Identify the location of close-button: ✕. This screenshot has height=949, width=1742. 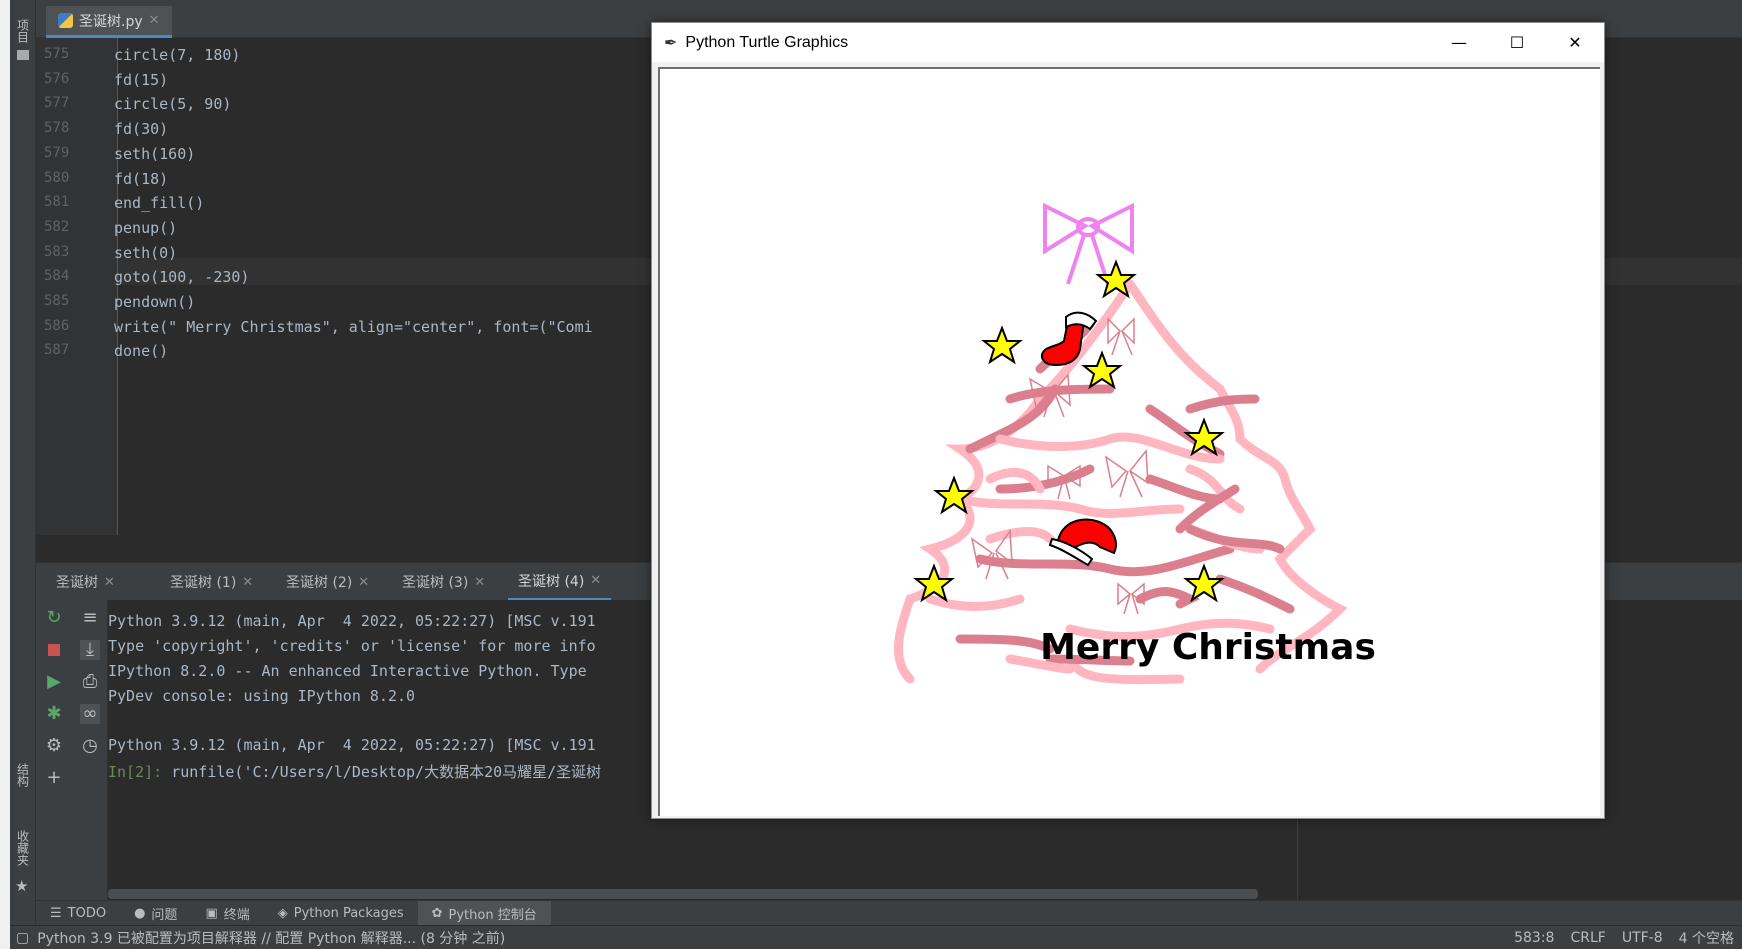
(1575, 42).